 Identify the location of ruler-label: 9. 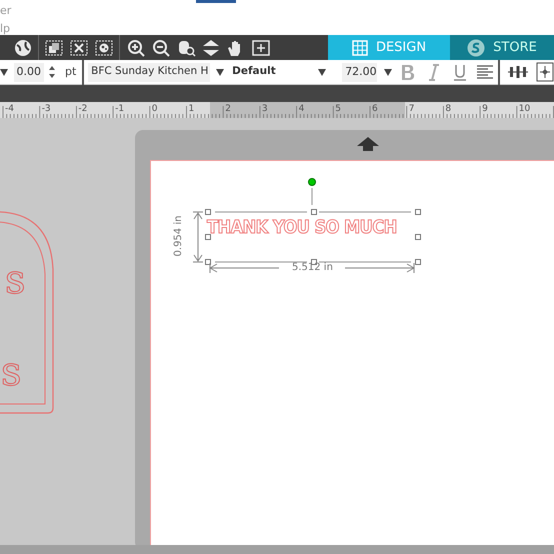
(485, 109).